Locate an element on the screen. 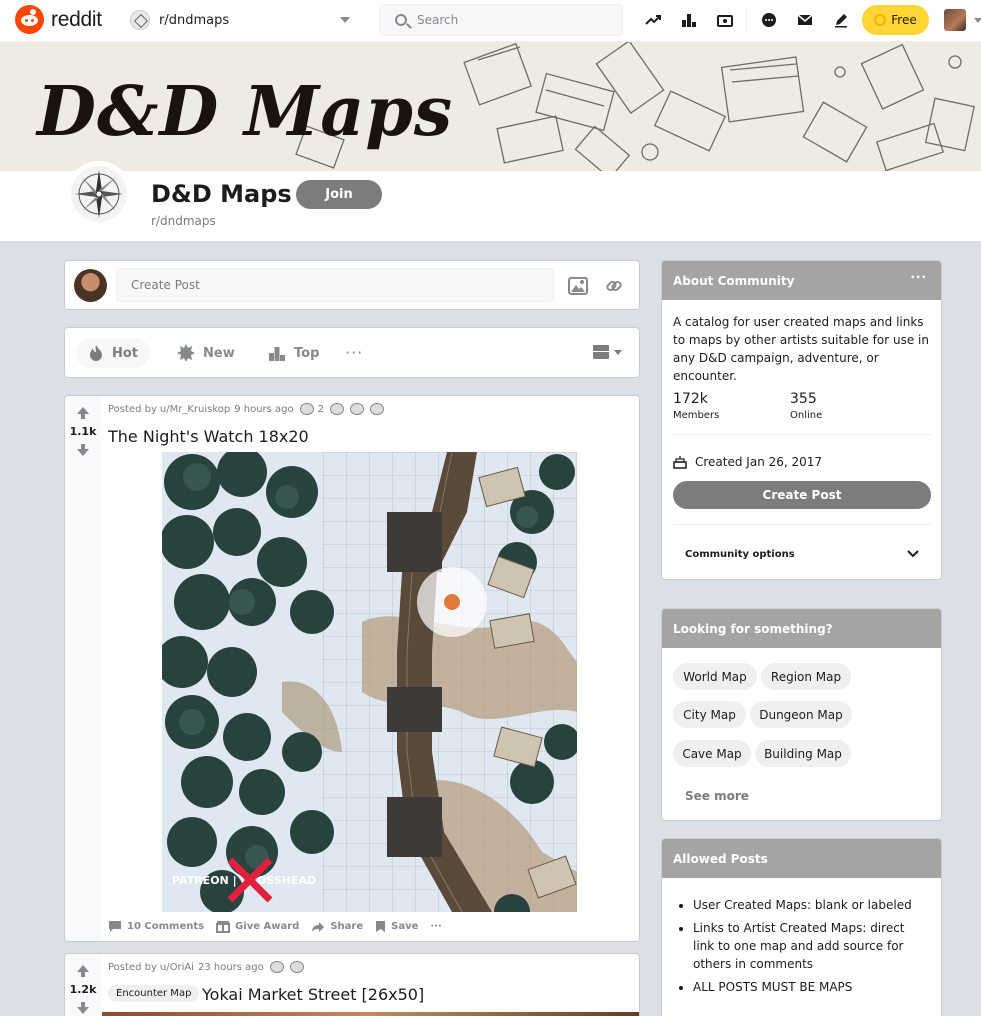 The height and width of the screenshot is (1016, 981). sidebar-create-post-button: Create Post is located at coordinates (802, 495).